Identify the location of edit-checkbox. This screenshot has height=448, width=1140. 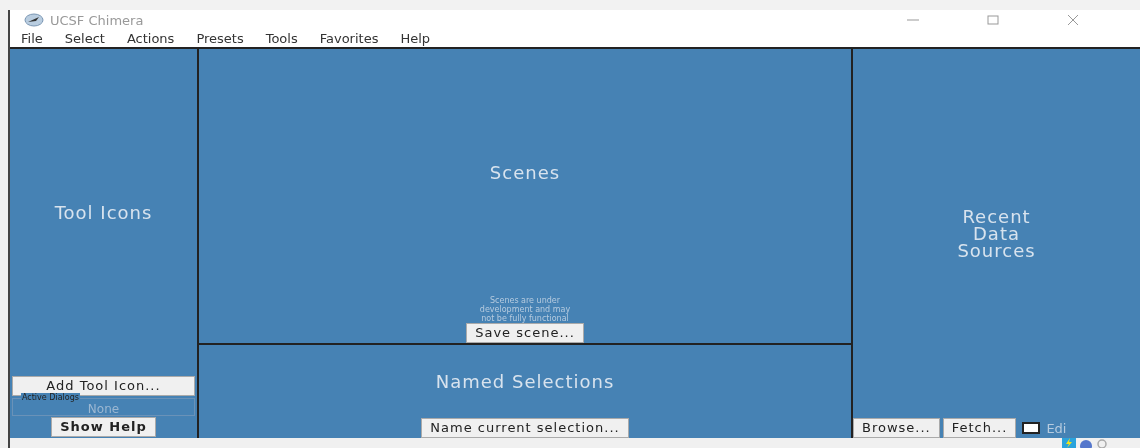
(1031, 428).